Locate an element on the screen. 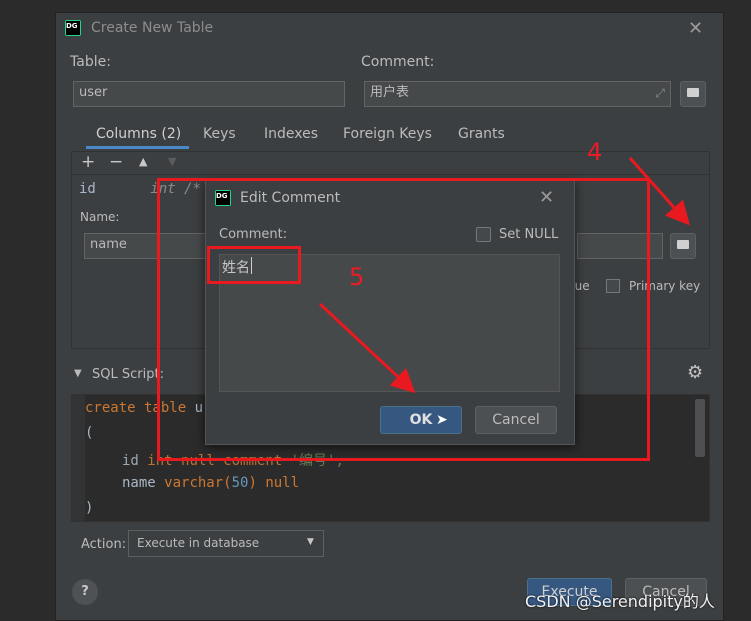  arrow-to-comment-button is located at coordinates (659, 191).